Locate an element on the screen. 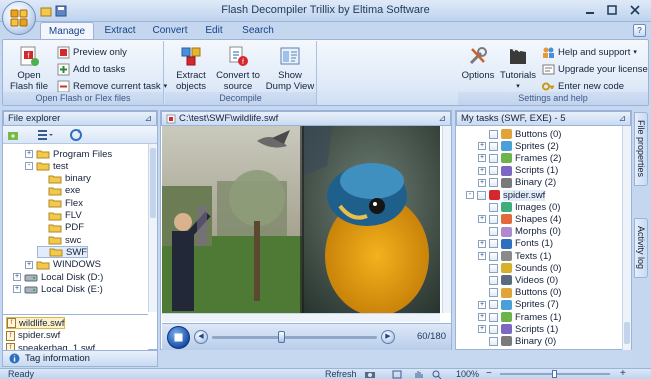  tree-node: + Program Files is located at coordinates (68, 154).